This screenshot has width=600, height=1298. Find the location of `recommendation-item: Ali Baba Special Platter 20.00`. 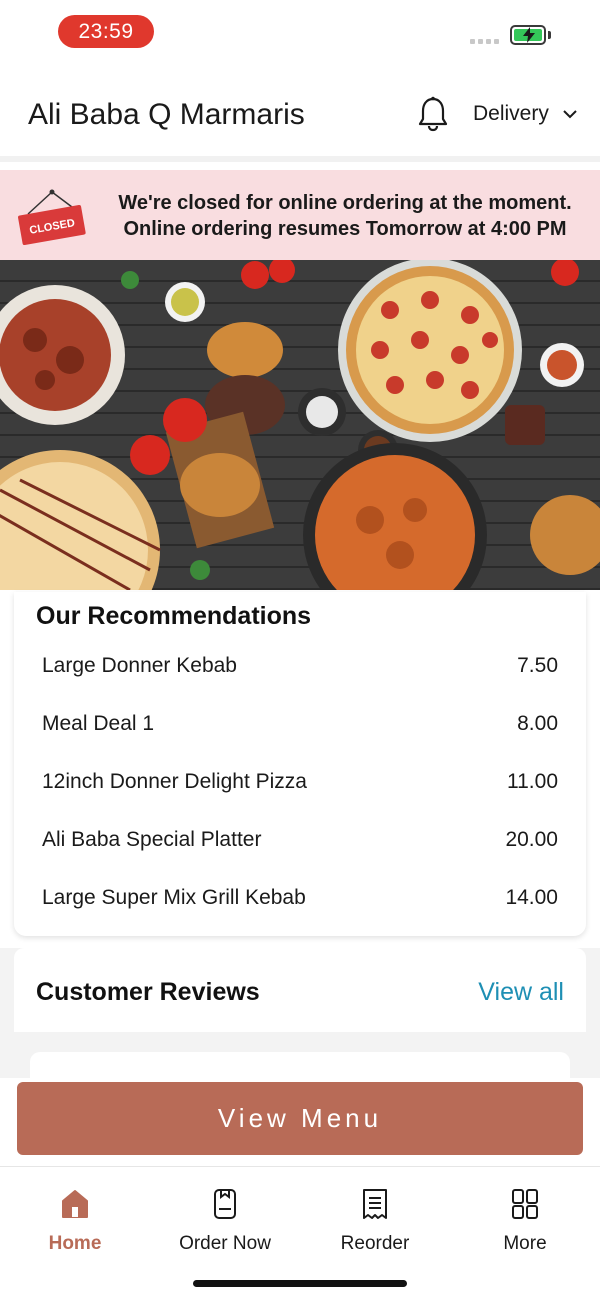

recommendation-item: Ali Baba Special Platter 20.00 is located at coordinates (300, 840).